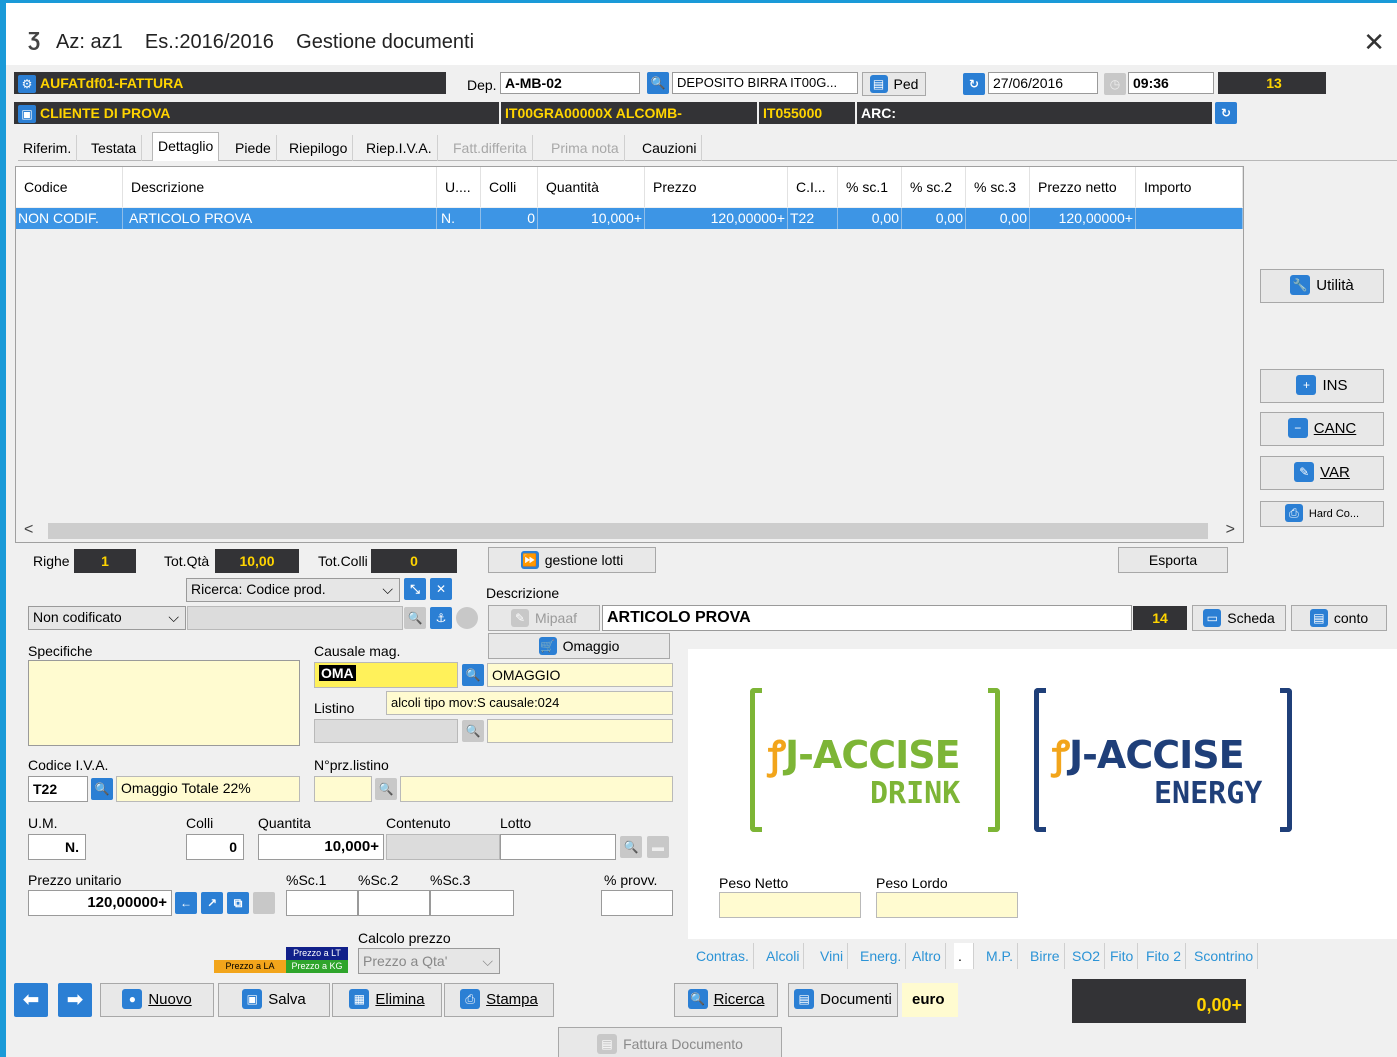 The height and width of the screenshot is (1057, 1397). I want to click on causale-search-icon: 🔍, so click(473, 675).